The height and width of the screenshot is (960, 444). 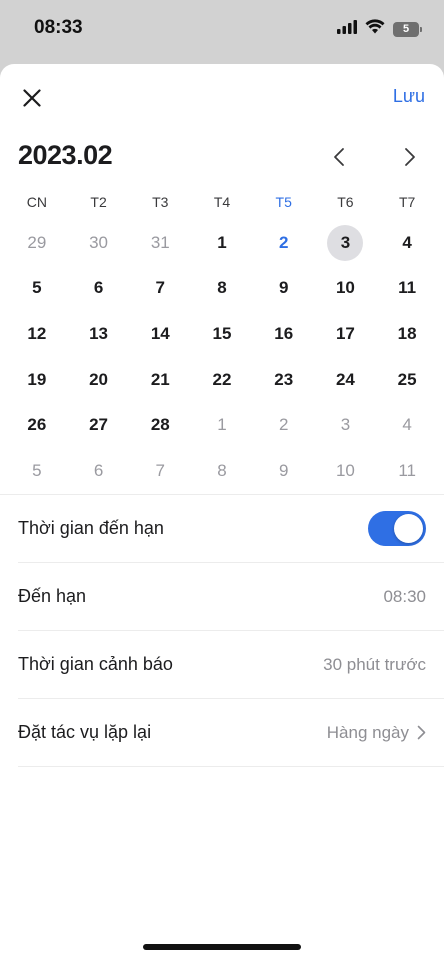 I want to click on battery-level: 5, so click(x=406, y=29).